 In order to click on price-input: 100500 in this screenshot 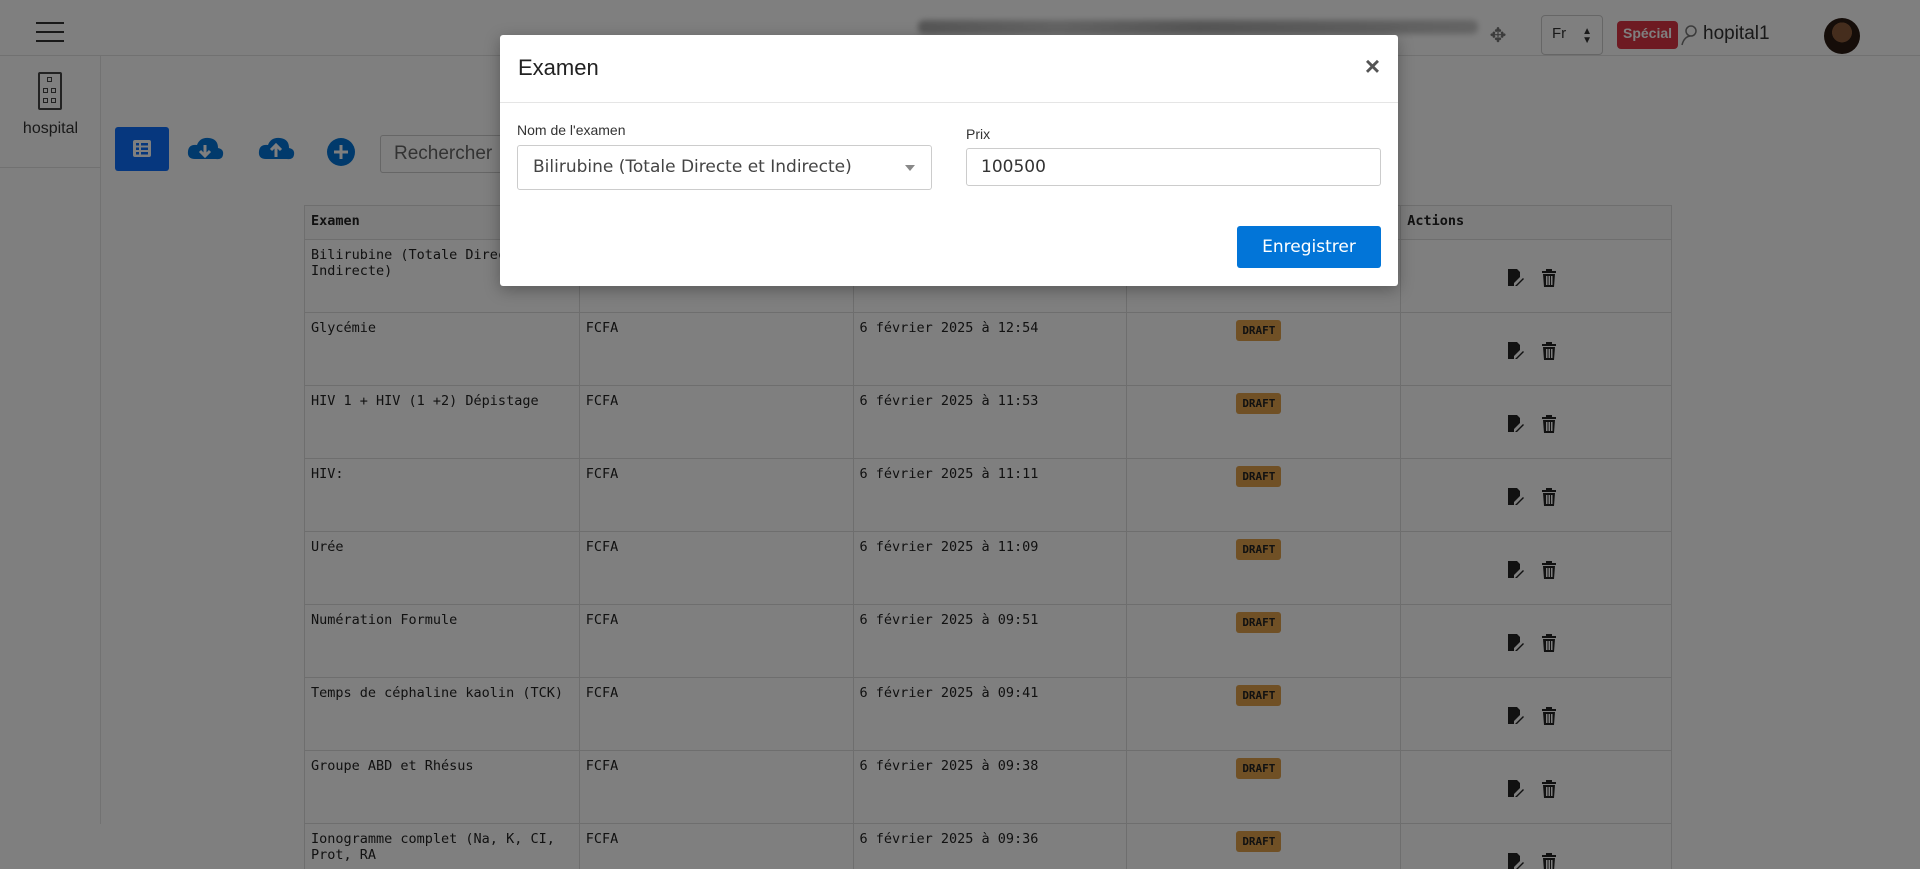, I will do `click(1173, 167)`.